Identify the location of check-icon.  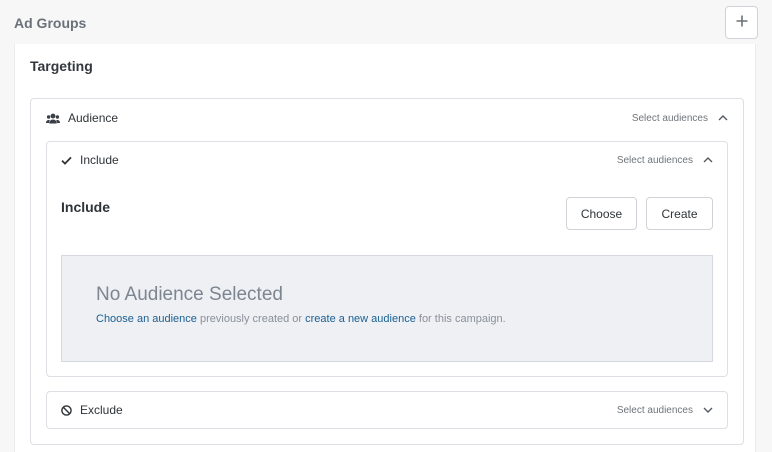
(66, 160).